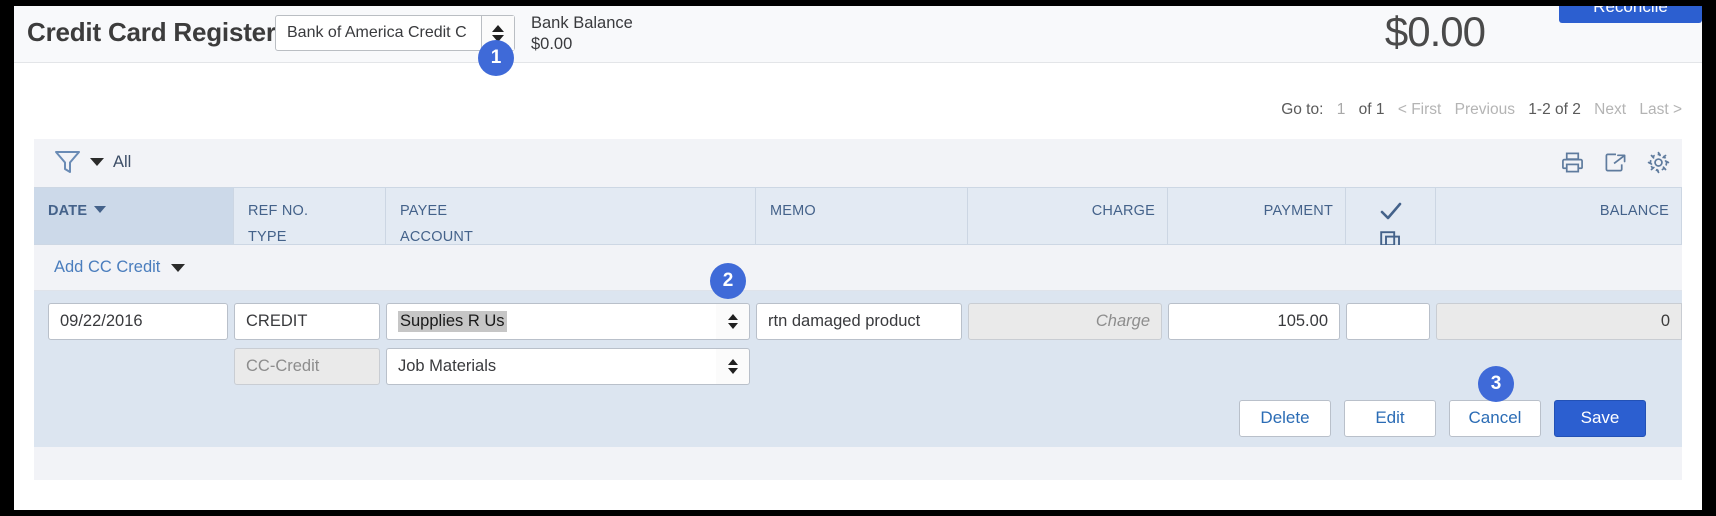 The height and width of the screenshot is (516, 1716). What do you see at coordinates (100, 209) in the screenshot?
I see `sort-desc-icon` at bounding box center [100, 209].